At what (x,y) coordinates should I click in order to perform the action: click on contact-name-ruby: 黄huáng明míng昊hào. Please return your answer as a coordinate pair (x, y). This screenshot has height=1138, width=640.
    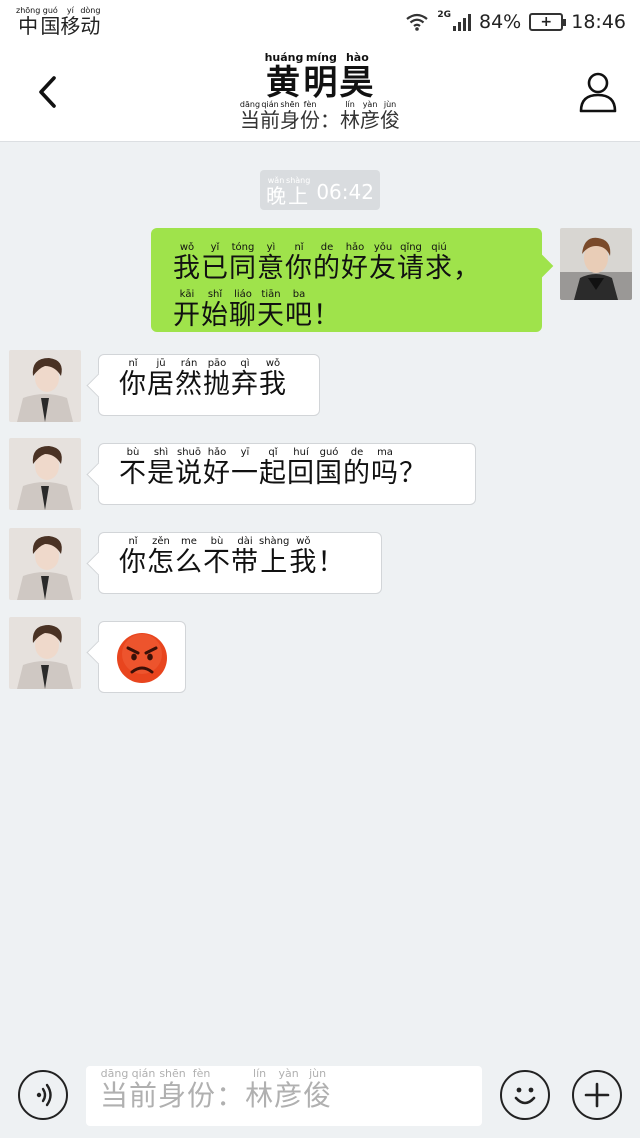
    Looking at the image, I should click on (320, 77).